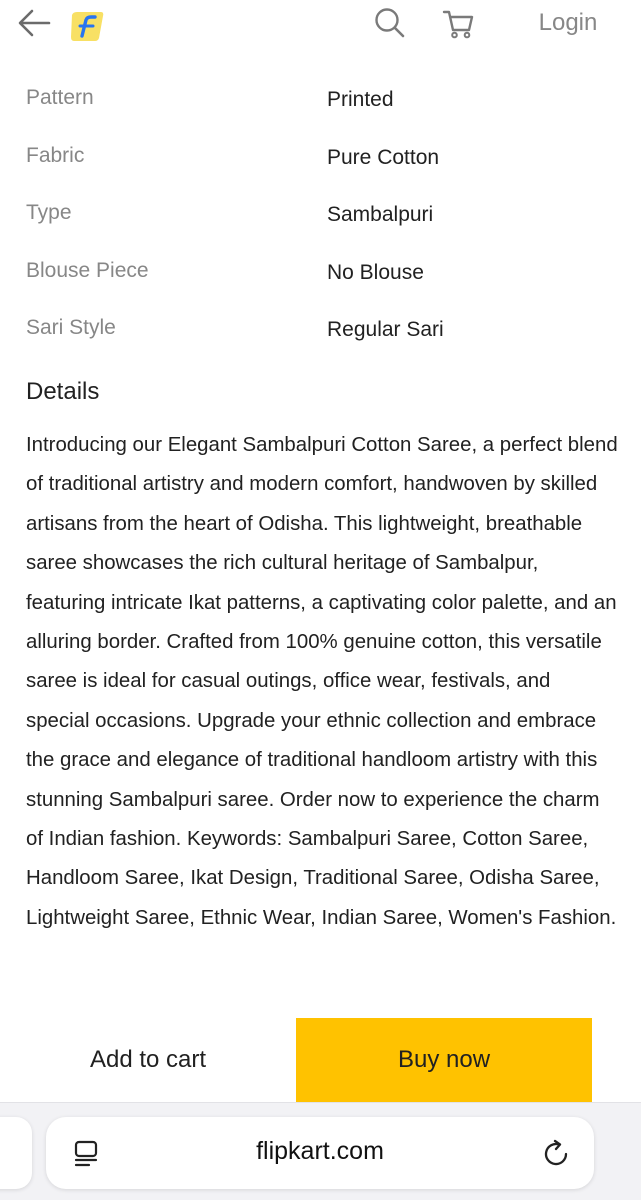 The width and height of the screenshot is (641, 1200). Describe the element at coordinates (557, 1154) in the screenshot. I see `reload-icon` at that location.